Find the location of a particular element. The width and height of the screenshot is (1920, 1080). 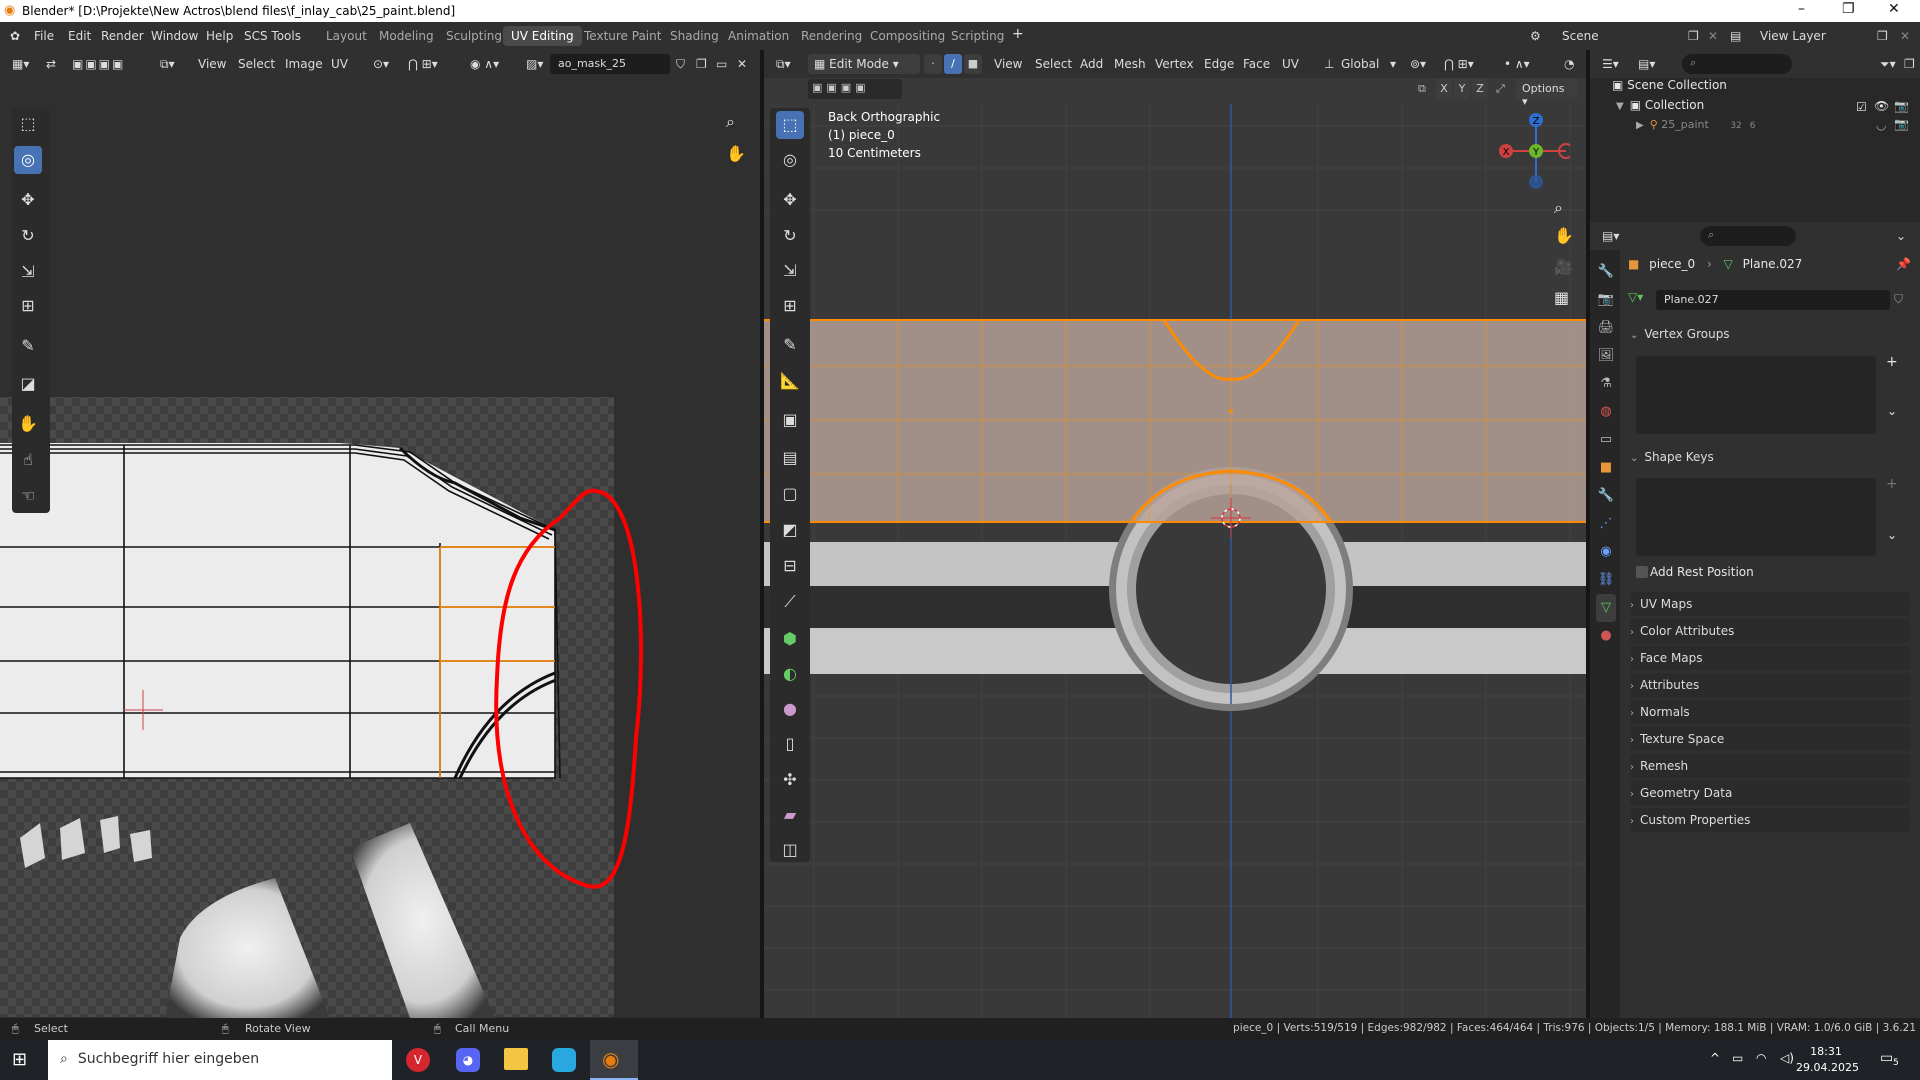

image-browse-icon: ▨▾ is located at coordinates (534, 64).